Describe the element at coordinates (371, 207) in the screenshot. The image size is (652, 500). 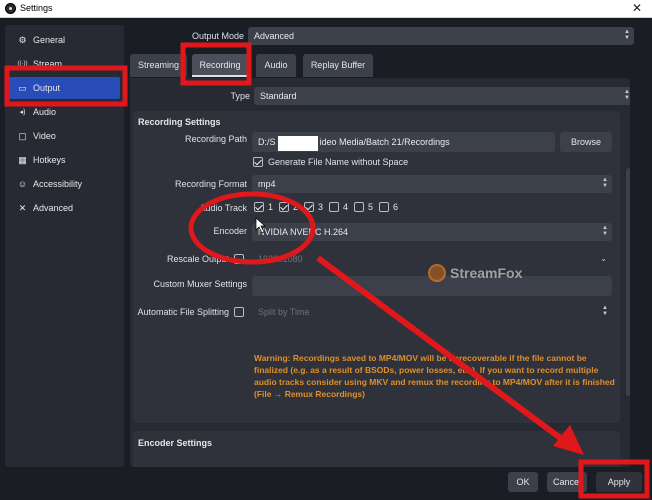
I see `track-number: 5` at that location.